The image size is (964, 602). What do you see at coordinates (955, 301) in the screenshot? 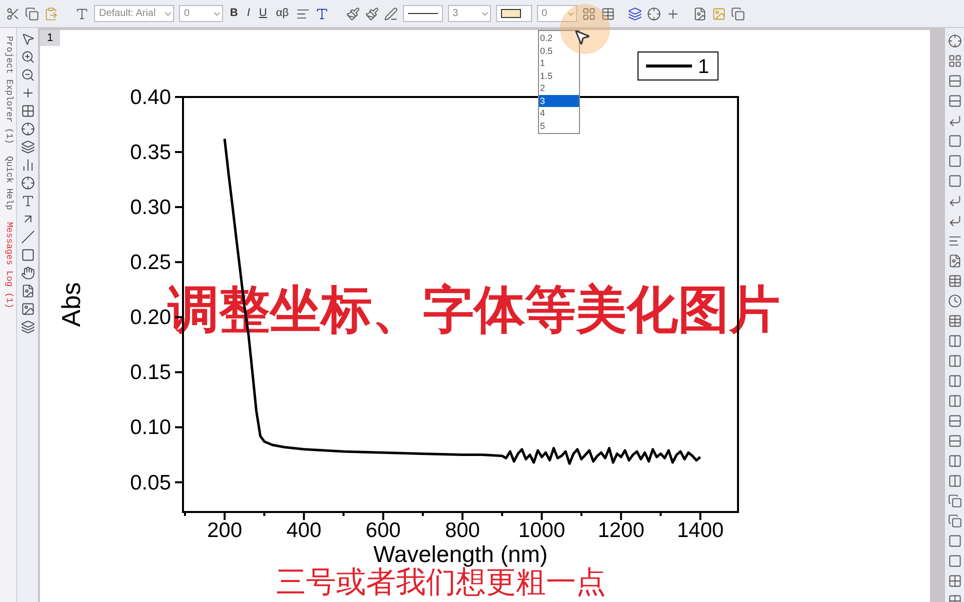
I see `clock-icon` at bounding box center [955, 301].